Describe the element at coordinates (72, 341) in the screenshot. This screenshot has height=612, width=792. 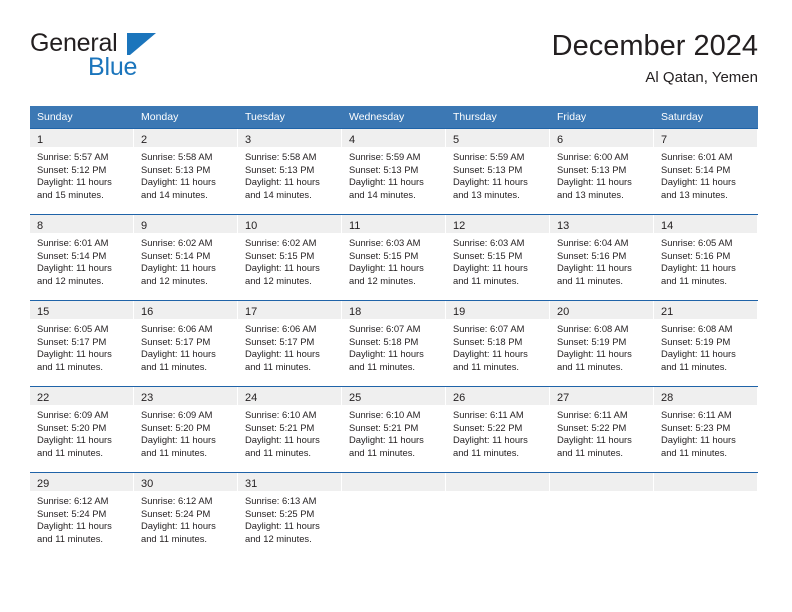
I see `sunset-text: Sunset: 5:17 PM` at that location.